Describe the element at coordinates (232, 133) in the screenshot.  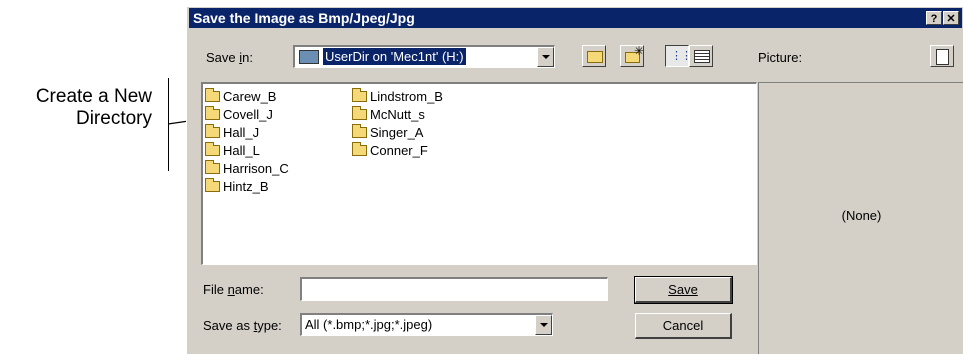
I see `folder-item: Hall_J` at that location.